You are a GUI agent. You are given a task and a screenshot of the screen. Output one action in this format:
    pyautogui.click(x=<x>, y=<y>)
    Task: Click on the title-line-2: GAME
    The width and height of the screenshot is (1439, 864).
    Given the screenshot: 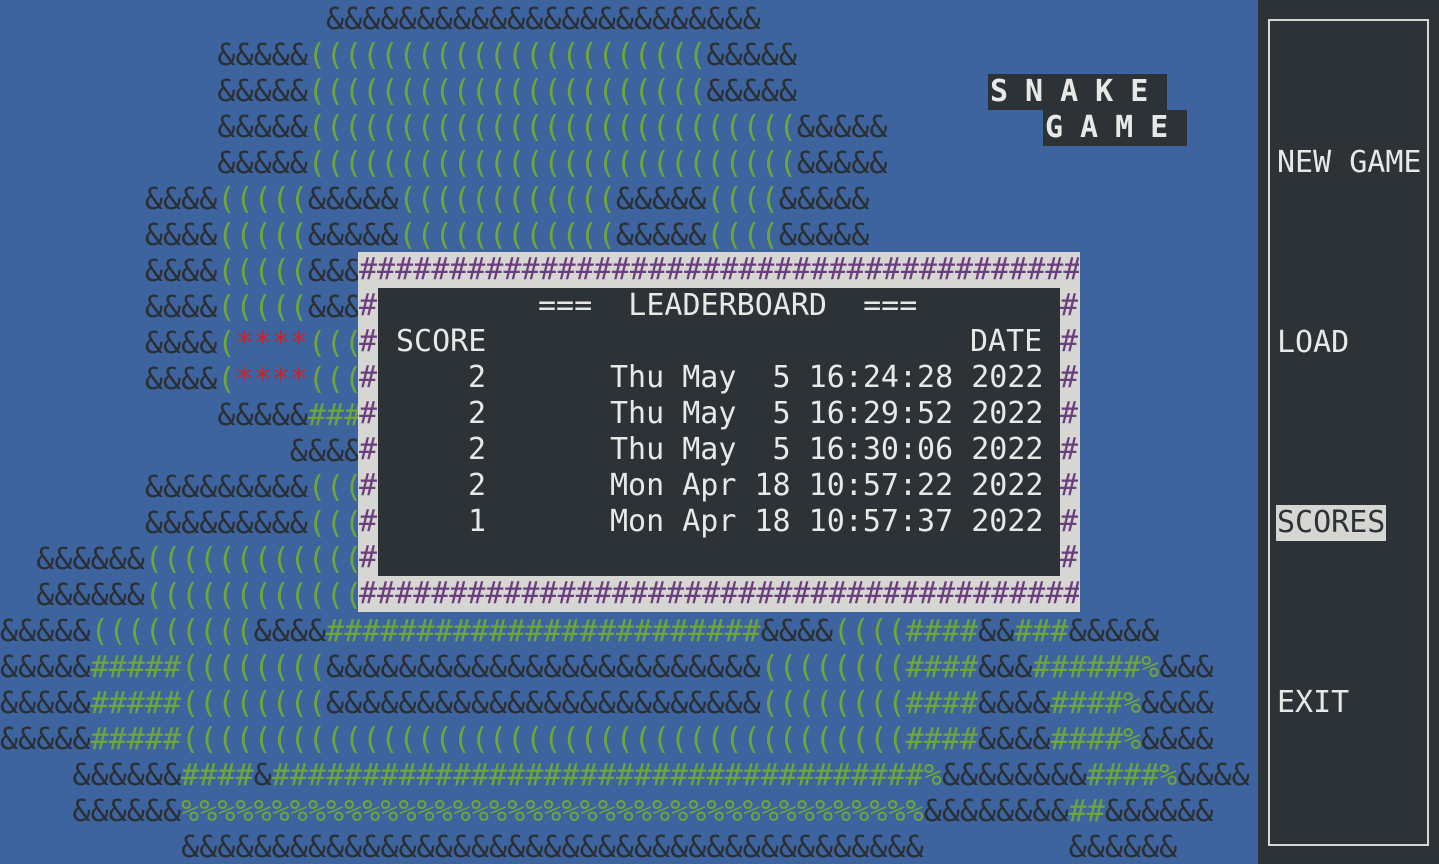 What is the action you would take?
    pyautogui.click(x=1115, y=128)
    